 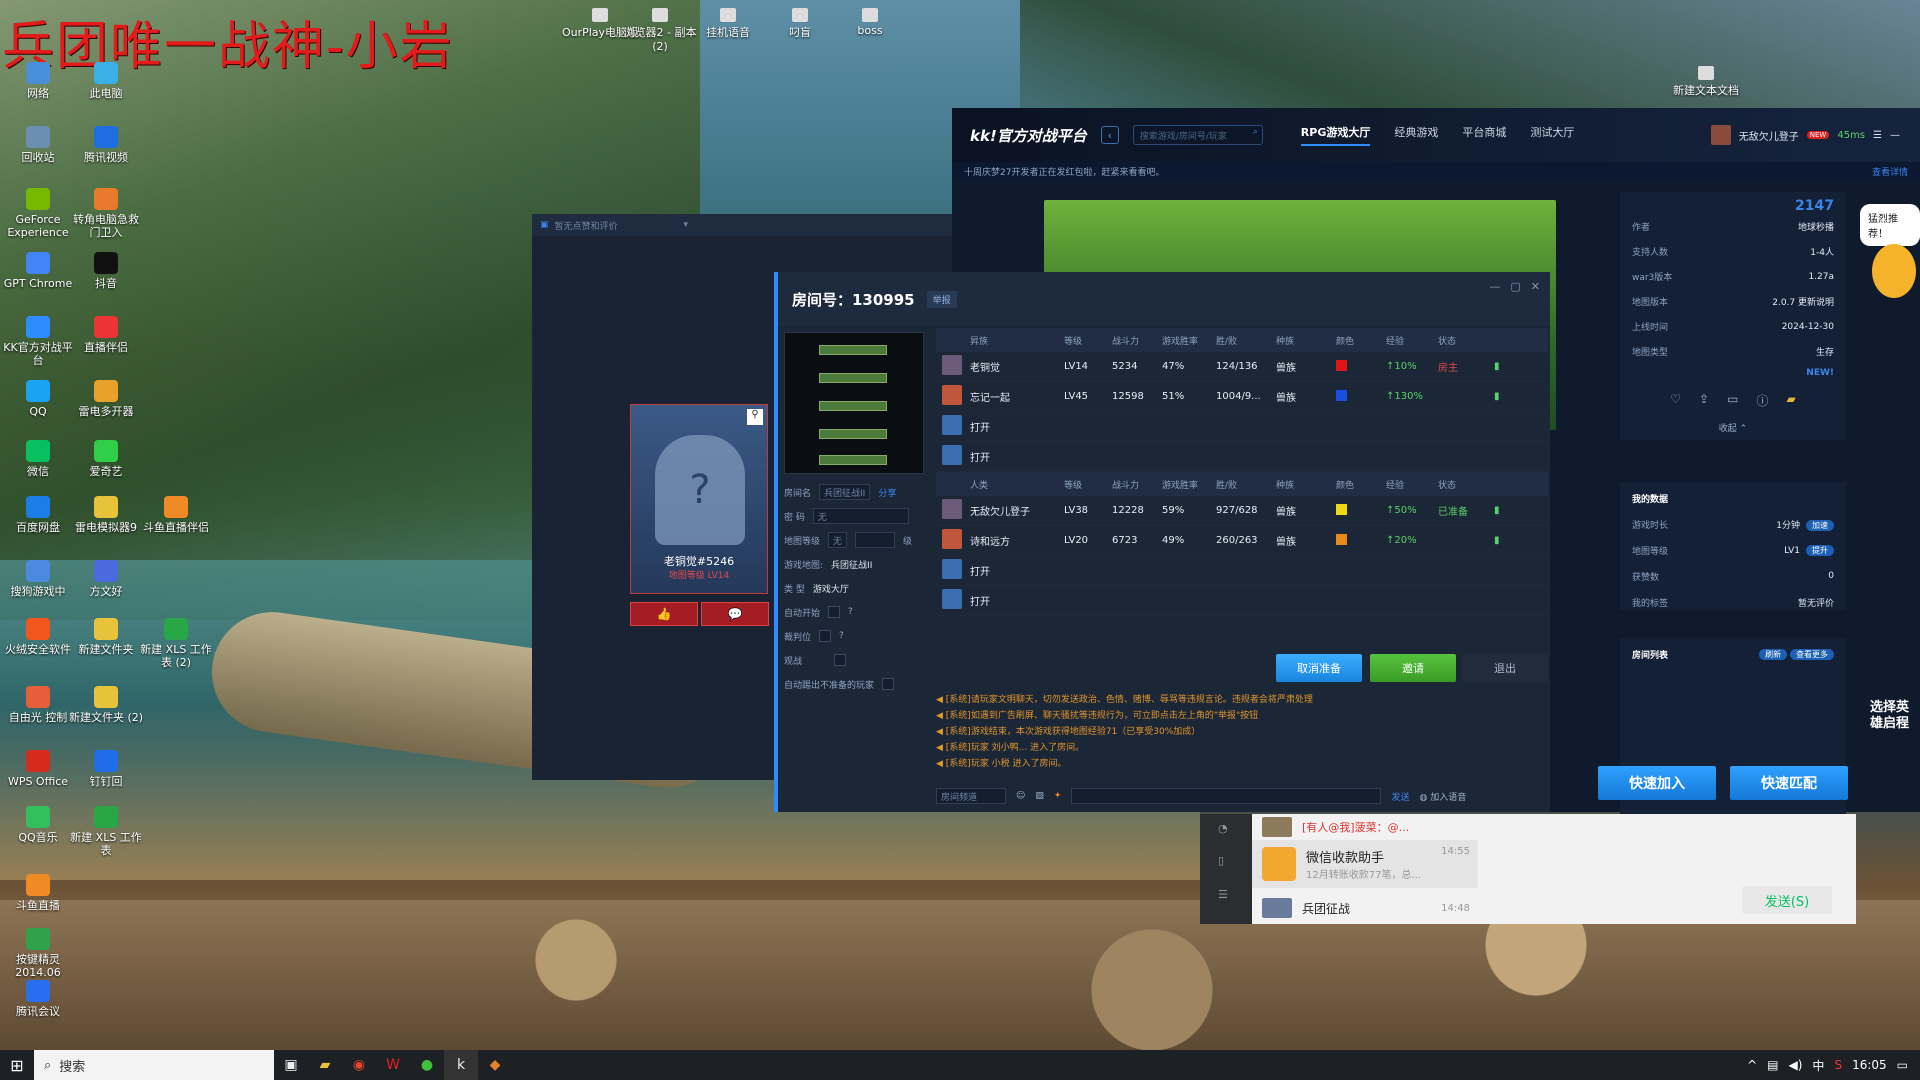 I want to click on float-egg-icon, so click(x=1894, y=271).